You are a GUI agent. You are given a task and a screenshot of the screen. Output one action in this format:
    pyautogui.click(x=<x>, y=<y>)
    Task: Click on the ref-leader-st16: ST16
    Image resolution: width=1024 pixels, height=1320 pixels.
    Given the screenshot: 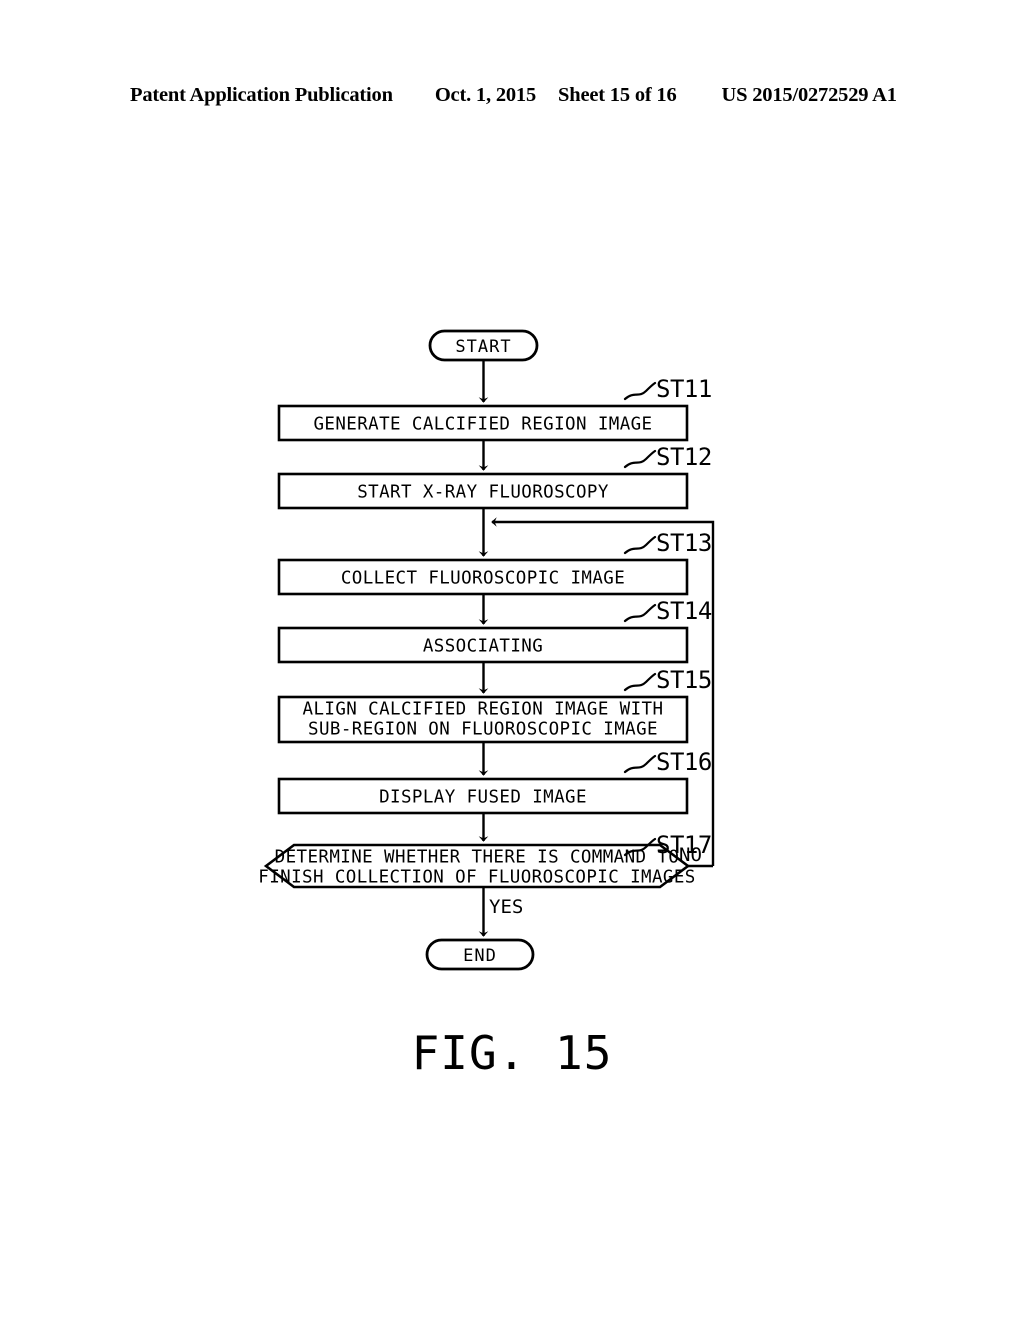 What is the action you would take?
    pyautogui.click(x=667, y=762)
    